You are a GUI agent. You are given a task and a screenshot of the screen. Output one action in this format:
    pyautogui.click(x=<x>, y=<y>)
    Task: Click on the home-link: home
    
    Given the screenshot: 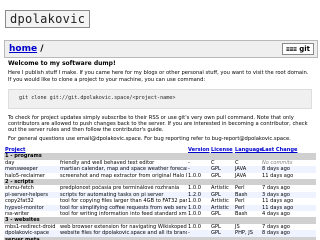 What is the action you would take?
    pyautogui.click(x=23, y=49)
    